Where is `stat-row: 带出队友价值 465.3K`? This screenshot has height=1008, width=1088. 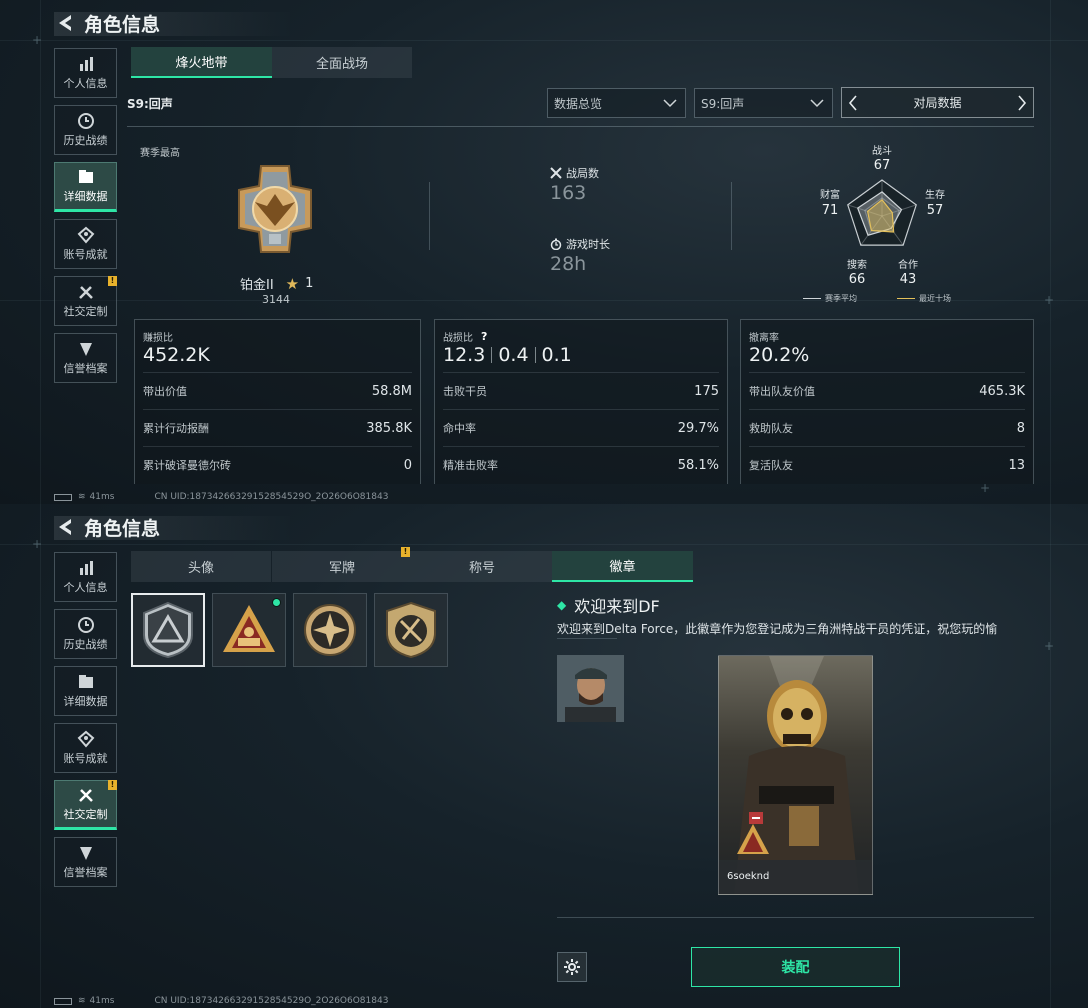 stat-row: 带出队友价值 465.3K is located at coordinates (887, 390).